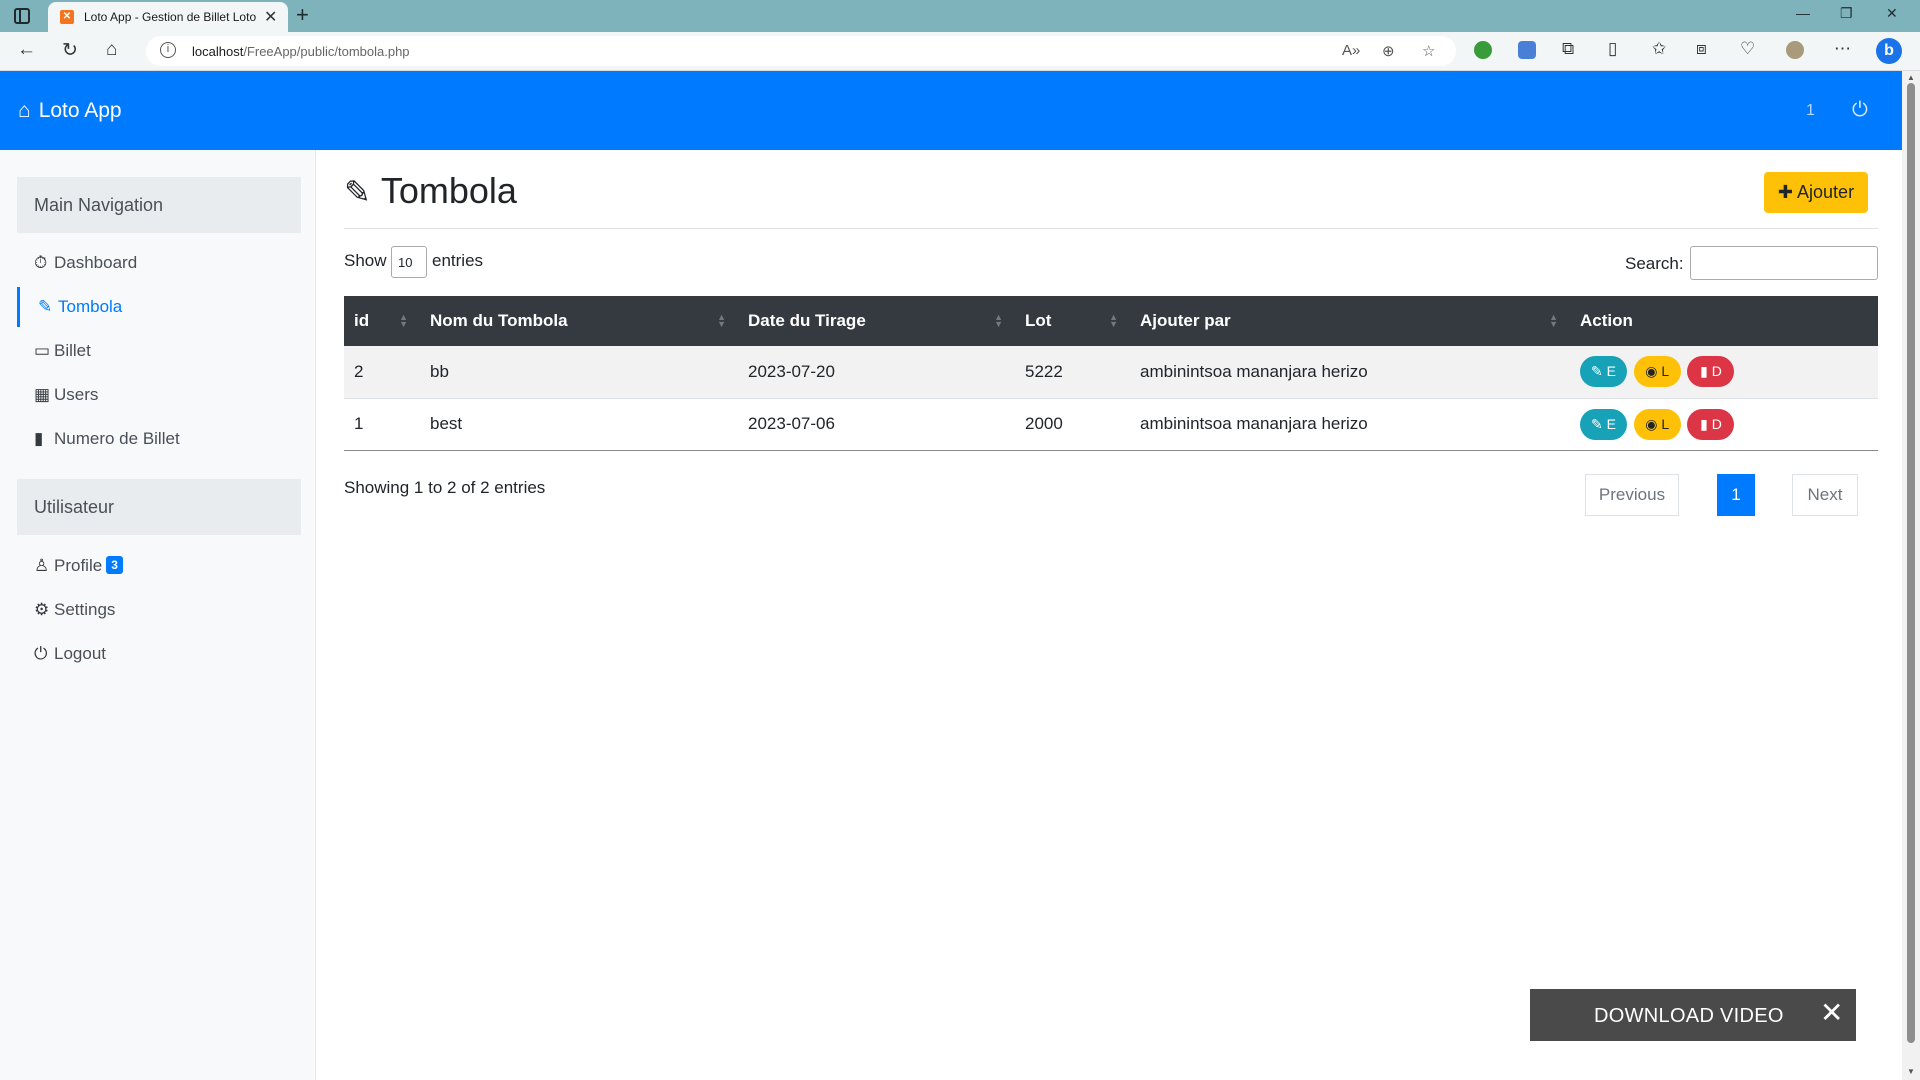 Image resolution: width=1920 pixels, height=1080 pixels. What do you see at coordinates (1825, 495) in the screenshot?
I see `pagination-next: Next` at bounding box center [1825, 495].